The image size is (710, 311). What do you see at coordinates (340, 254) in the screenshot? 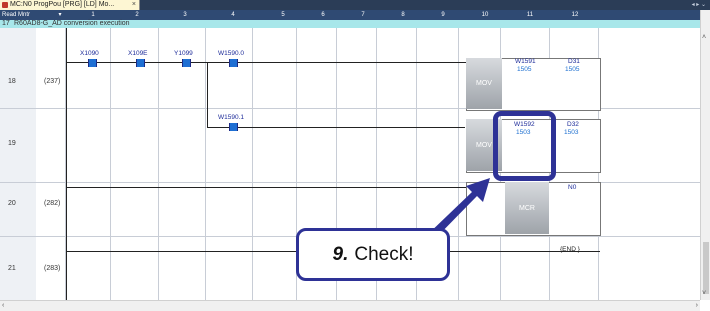
I see `step-number: 9.` at bounding box center [340, 254].